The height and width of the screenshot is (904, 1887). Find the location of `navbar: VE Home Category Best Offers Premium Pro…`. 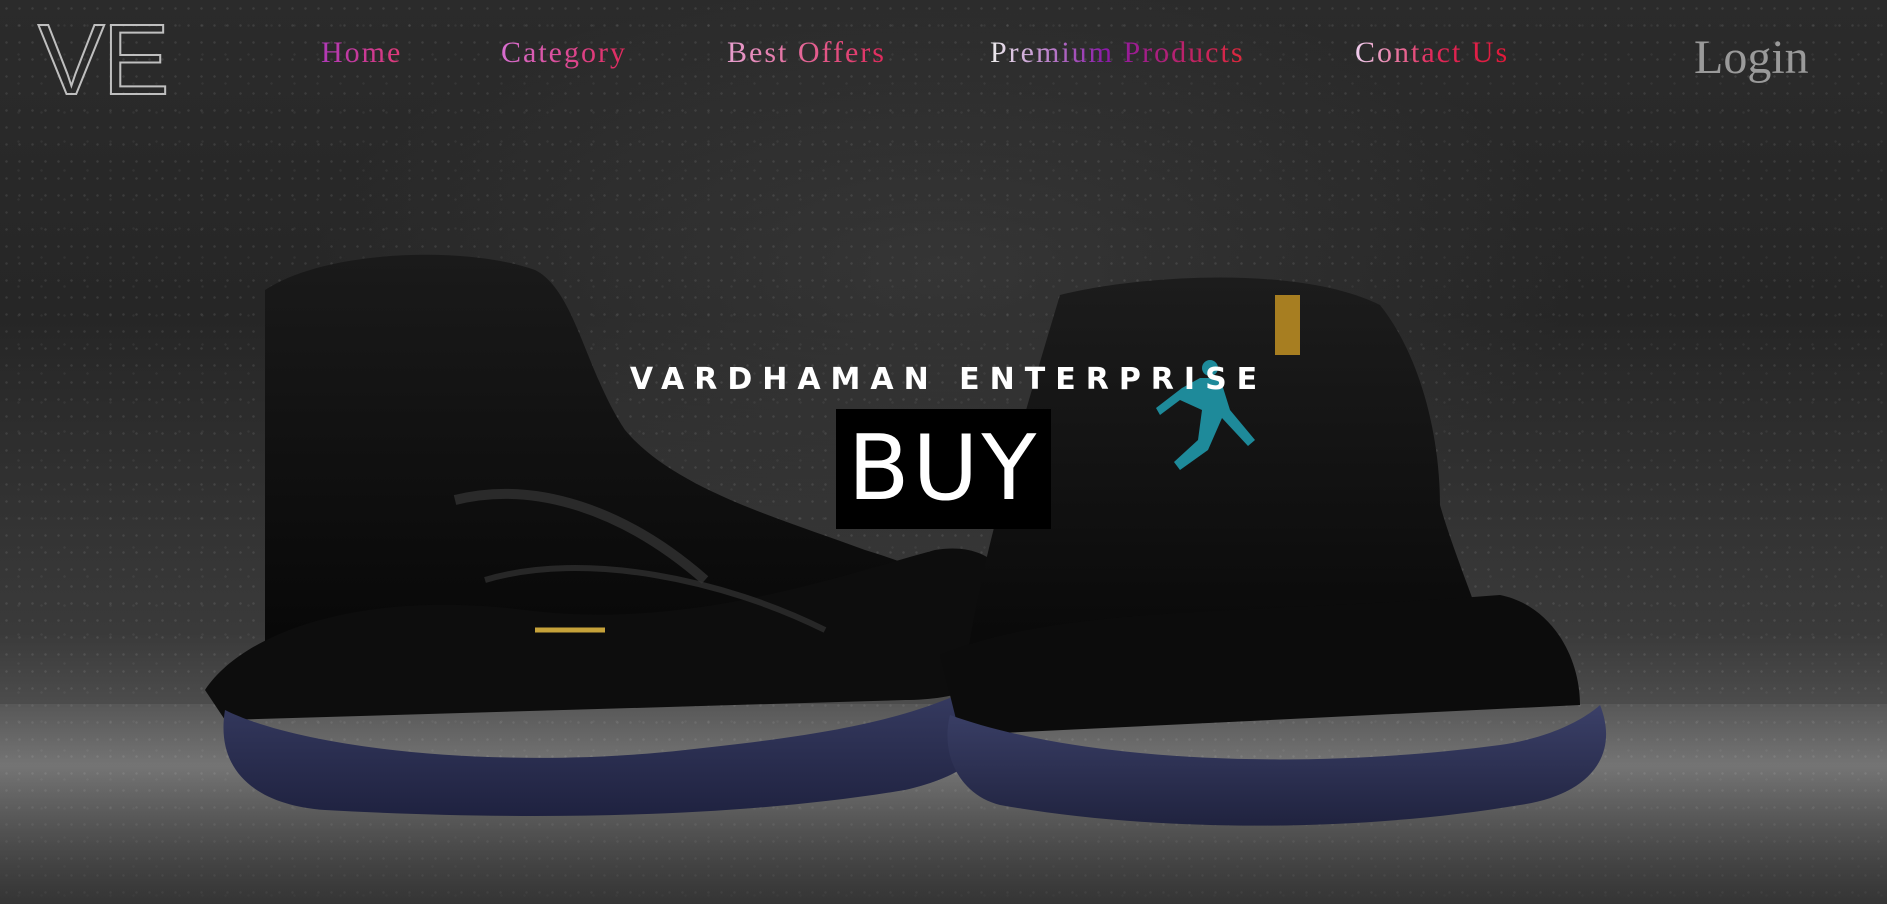

navbar: VE Home Category Best Offers Premium Pro… is located at coordinates (943, 55).